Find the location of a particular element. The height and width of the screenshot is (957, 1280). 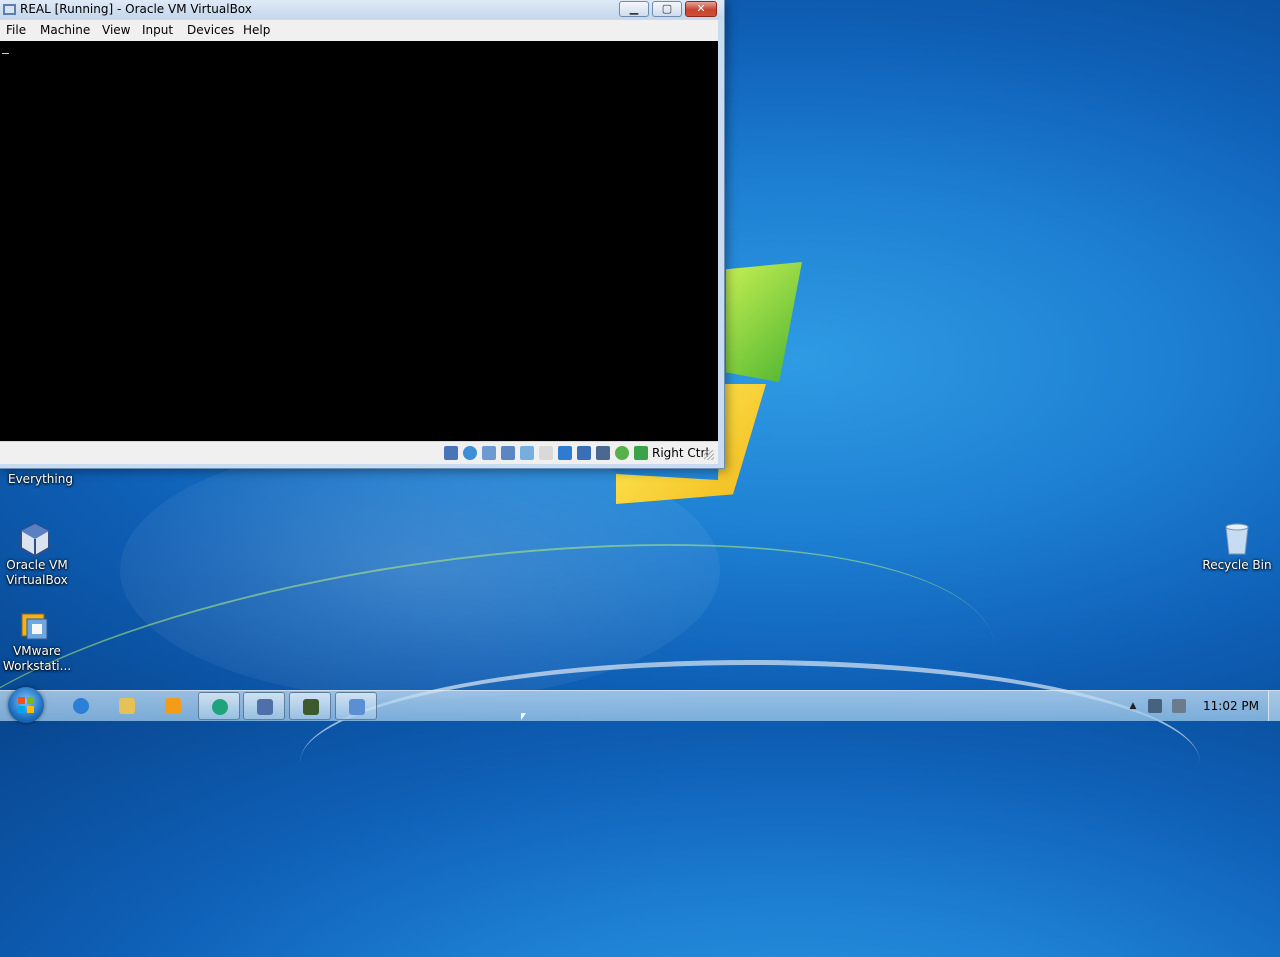

recycle-bin-icon is located at coordinates (1237, 539).